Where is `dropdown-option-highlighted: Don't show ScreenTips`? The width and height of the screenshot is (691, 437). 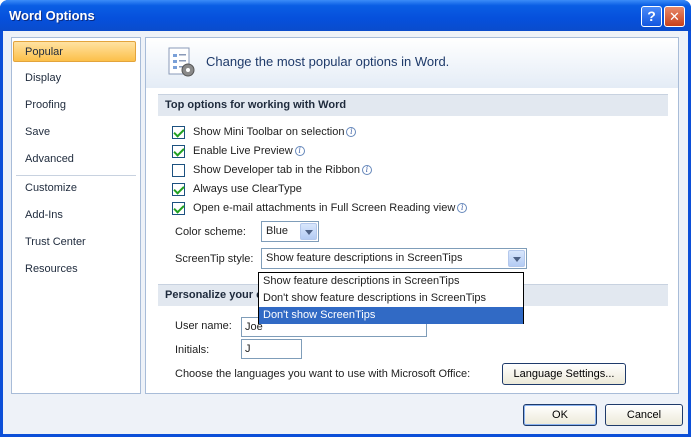
dropdown-option-highlighted: Don't show ScreenTips is located at coordinates (391, 315).